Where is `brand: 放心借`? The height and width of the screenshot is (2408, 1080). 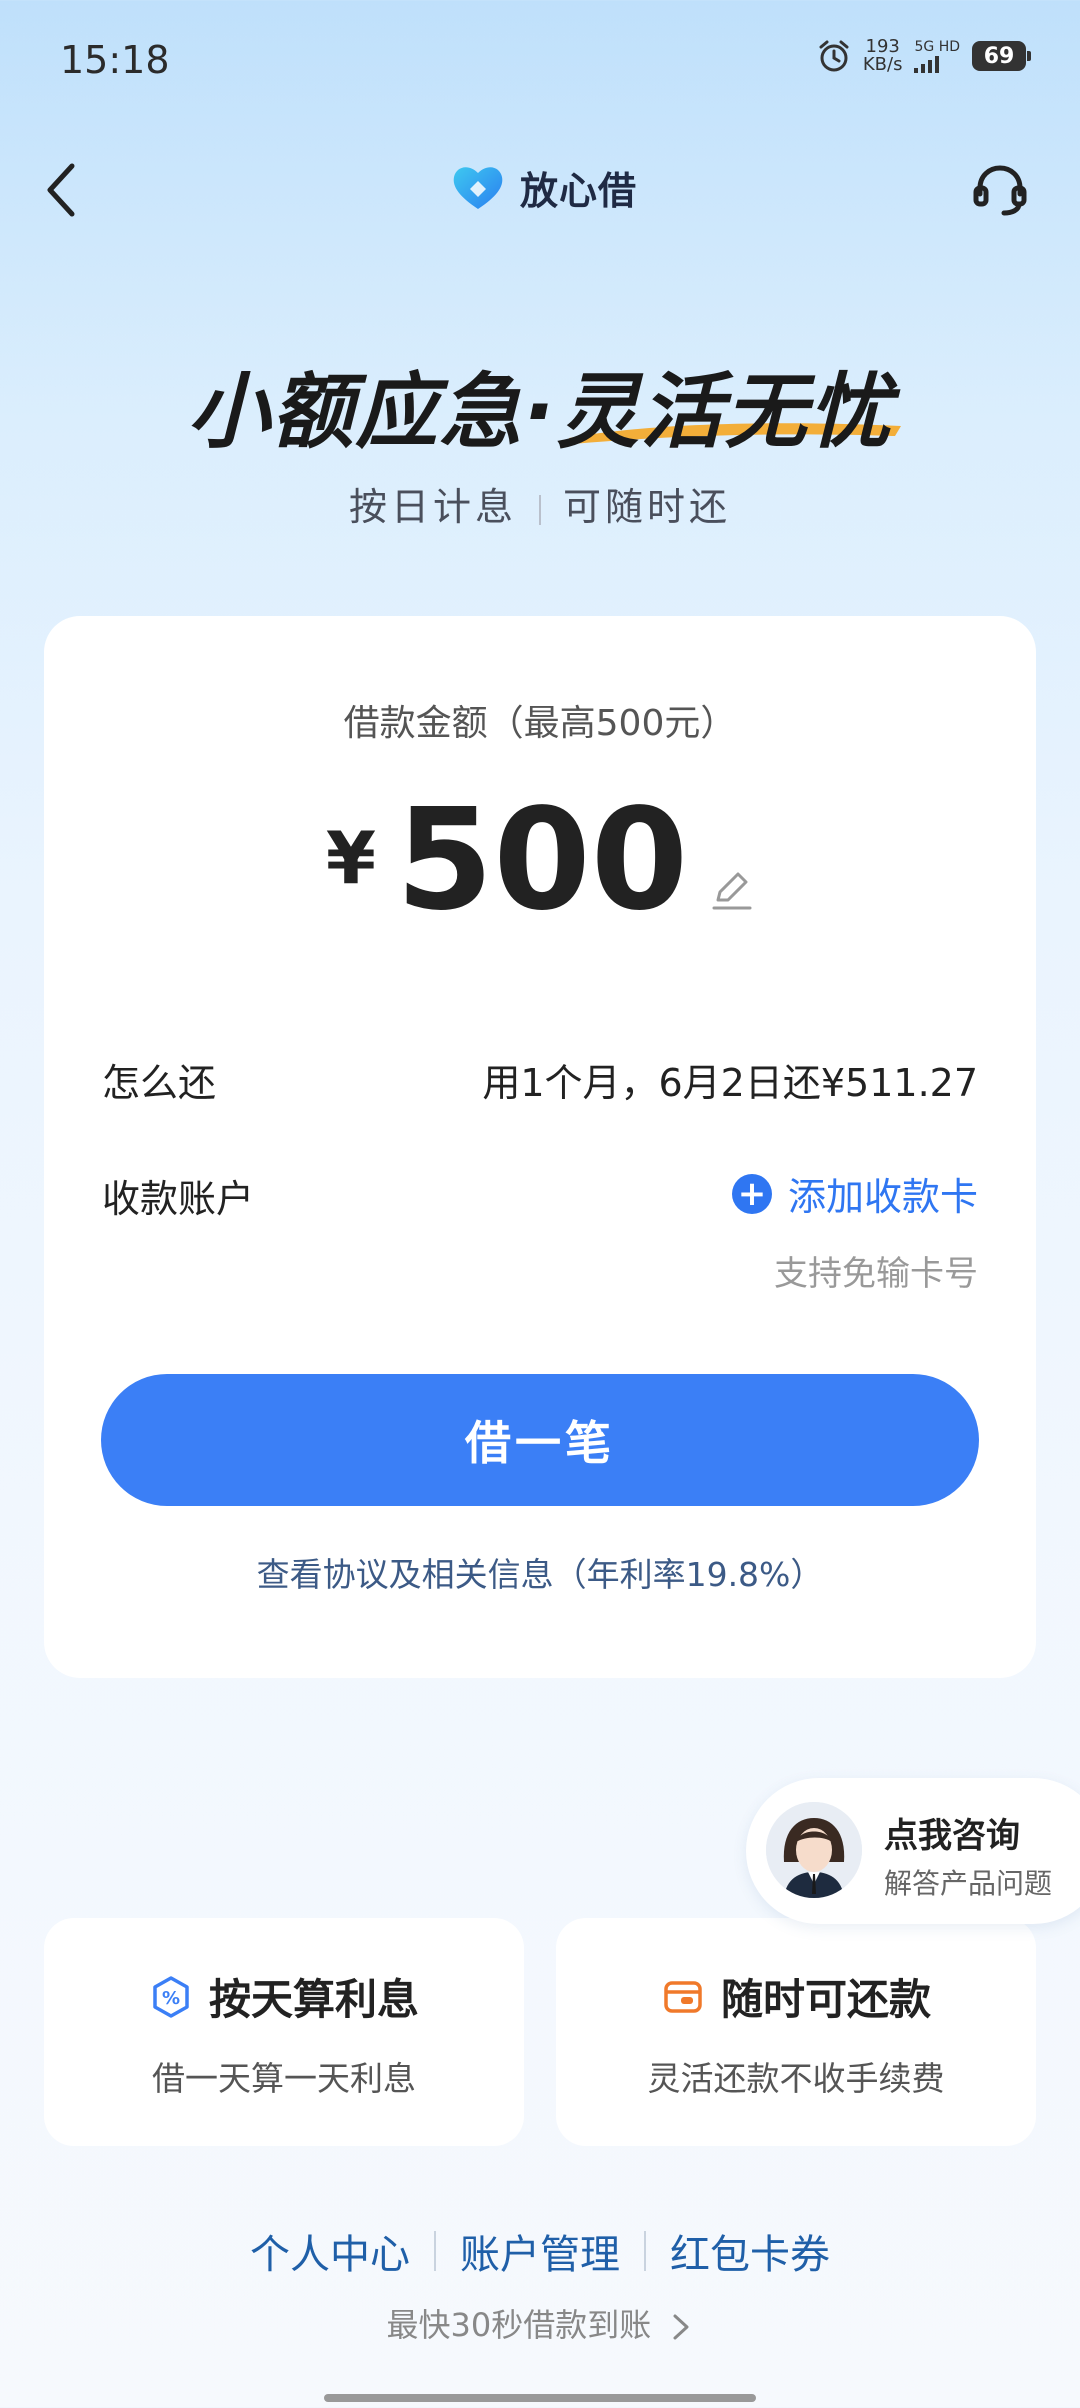
brand: 放心借 is located at coordinates (543, 187).